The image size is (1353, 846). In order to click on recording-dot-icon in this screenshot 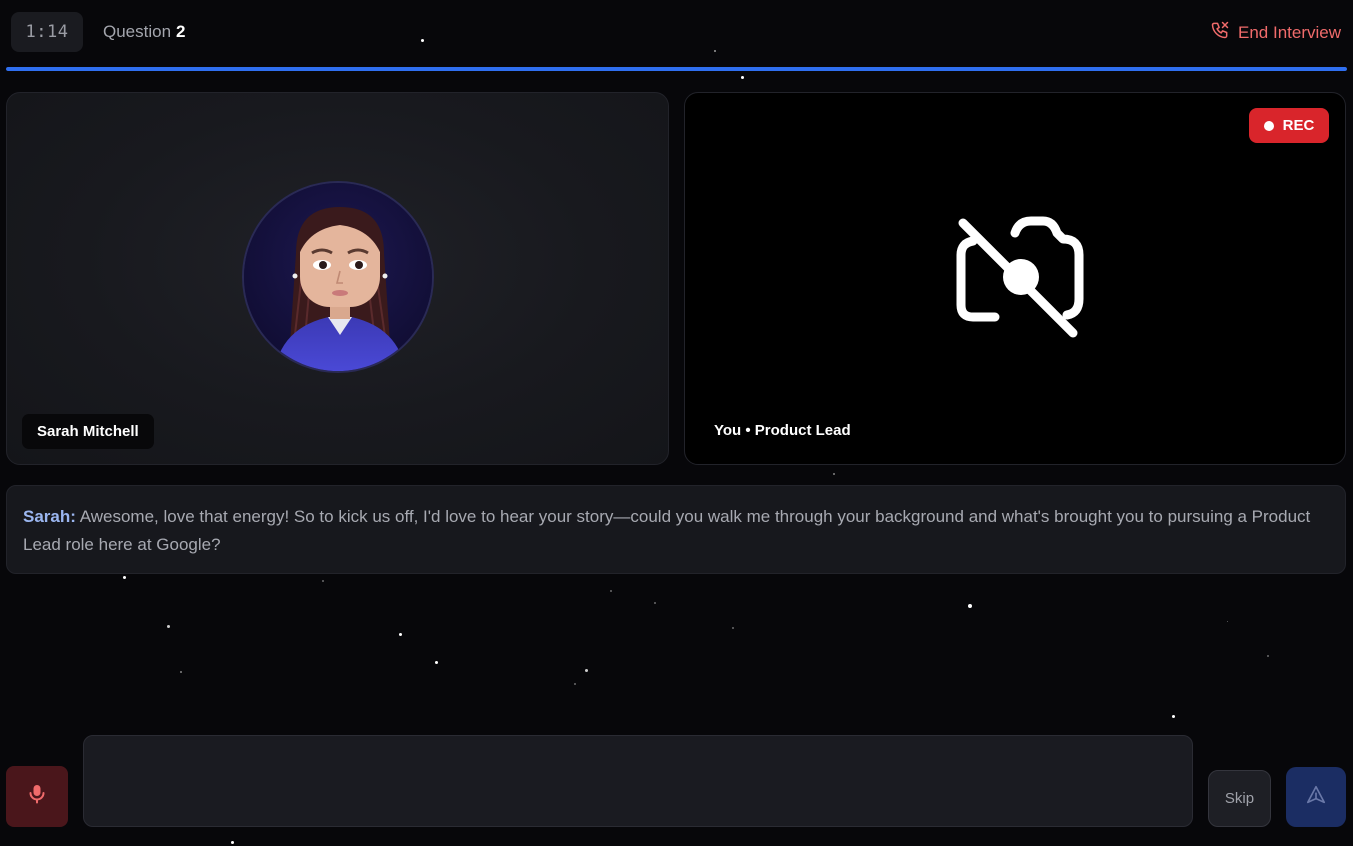, I will do `click(1268, 125)`.